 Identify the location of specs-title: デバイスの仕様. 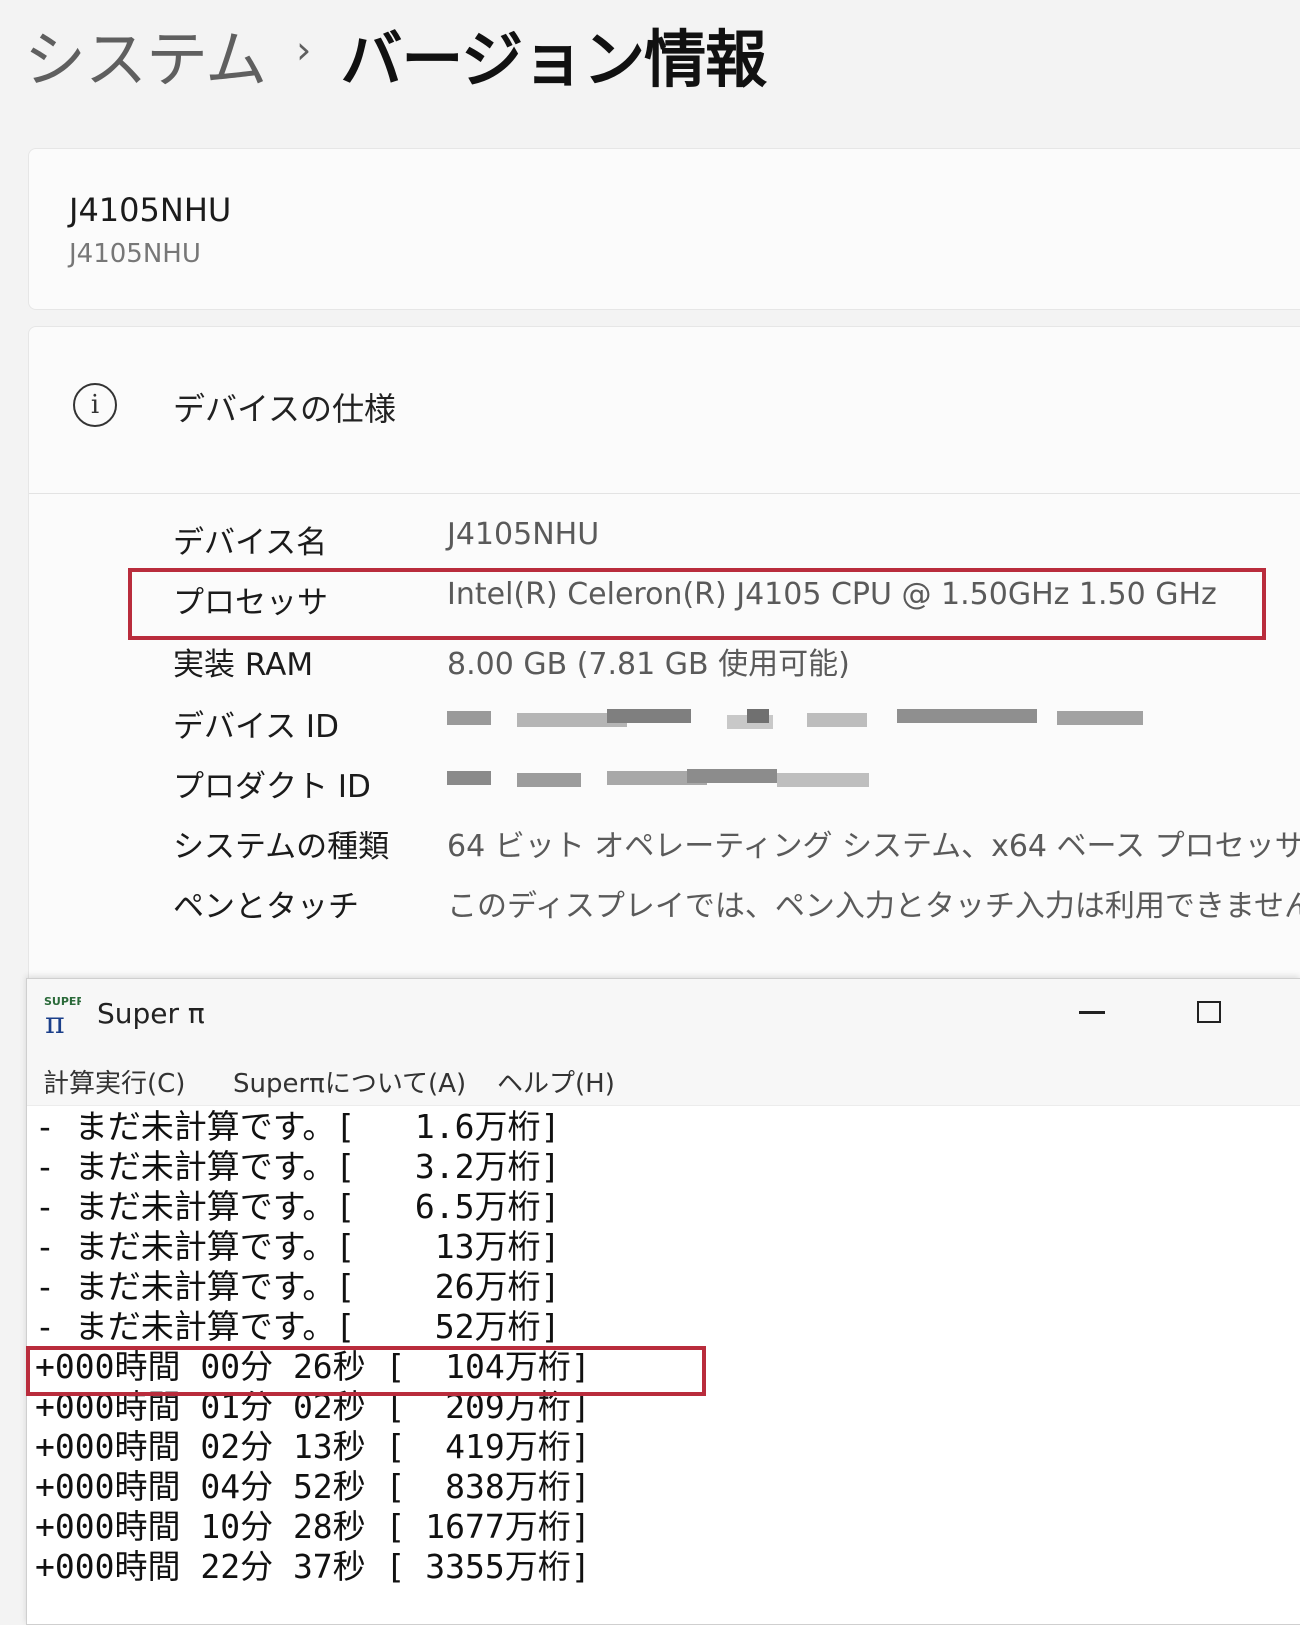
(285, 409).